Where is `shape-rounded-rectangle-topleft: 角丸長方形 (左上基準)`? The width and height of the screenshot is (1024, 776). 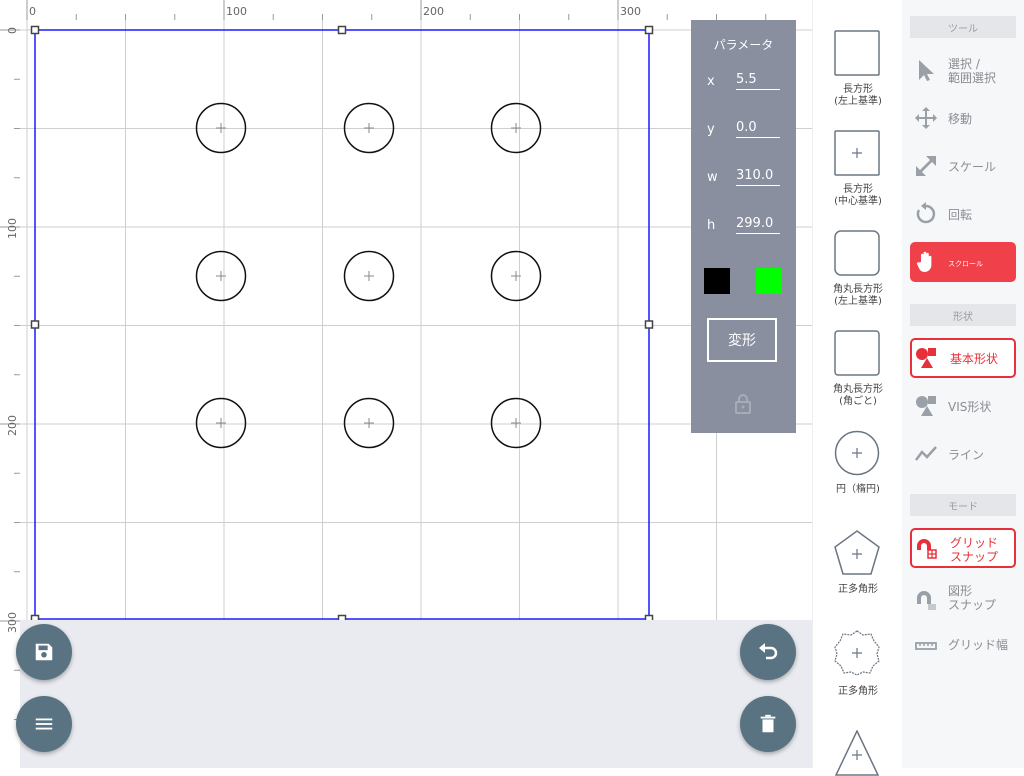 shape-rounded-rectangle-topleft: 角丸長方形 (左上基準) is located at coordinates (858, 273).